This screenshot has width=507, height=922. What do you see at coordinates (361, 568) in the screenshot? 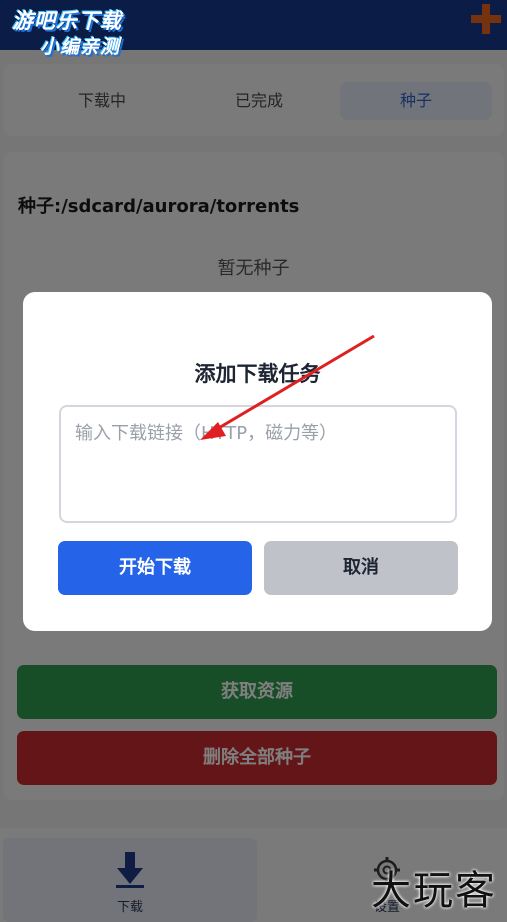
I see `cancel-button: 取消` at bounding box center [361, 568].